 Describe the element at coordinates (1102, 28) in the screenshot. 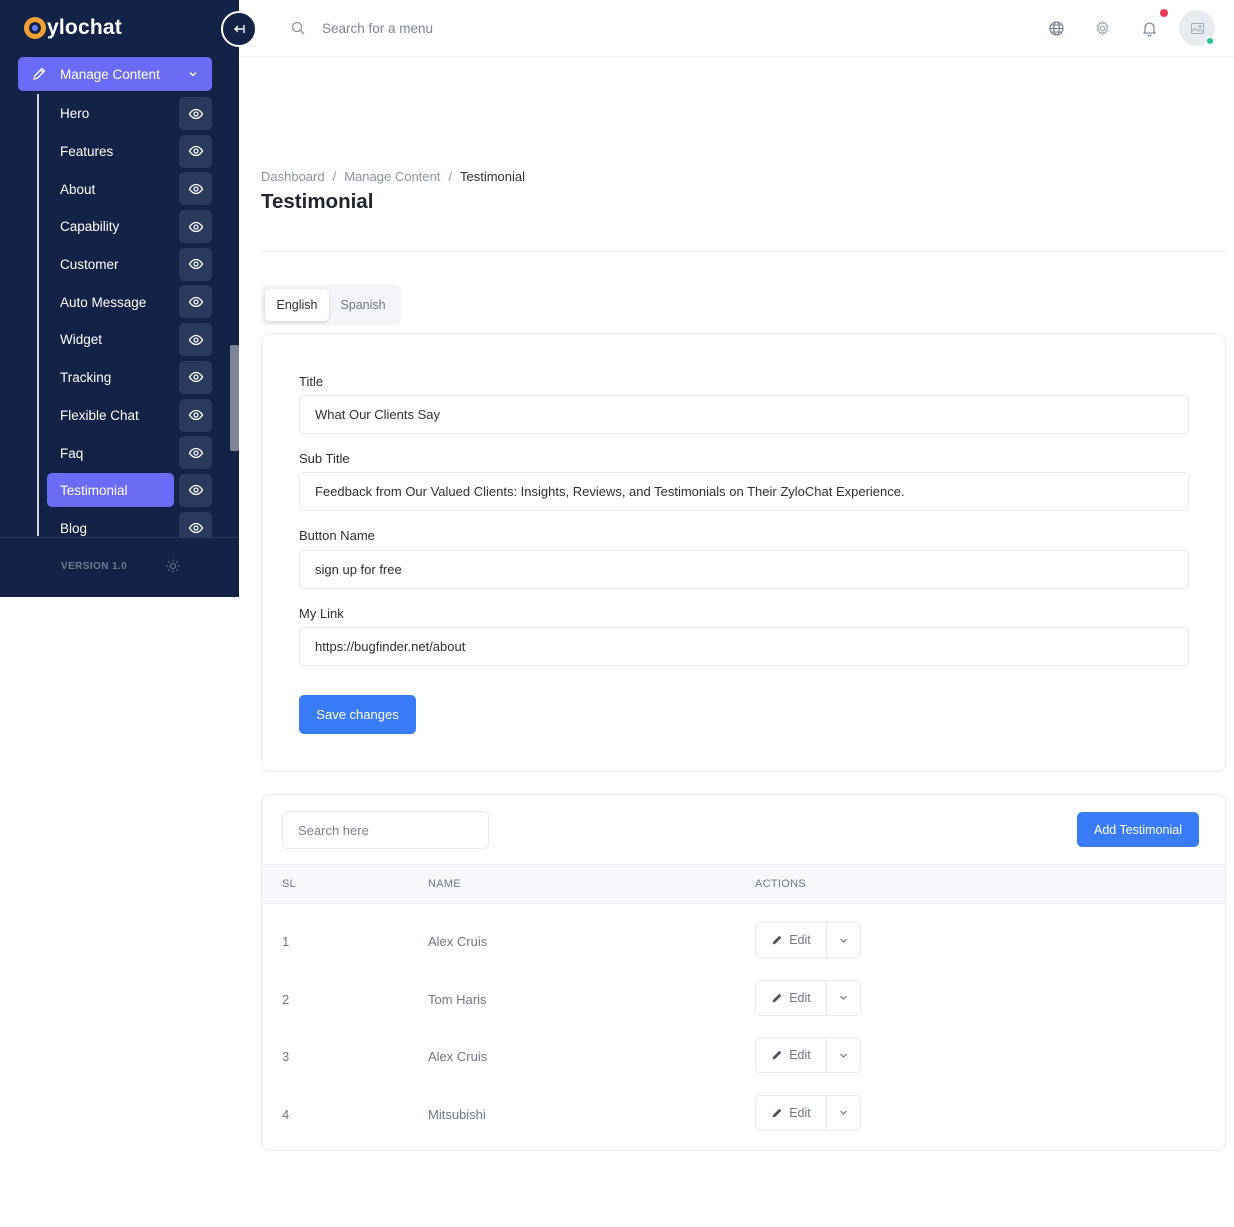

I see `gear-icon` at that location.